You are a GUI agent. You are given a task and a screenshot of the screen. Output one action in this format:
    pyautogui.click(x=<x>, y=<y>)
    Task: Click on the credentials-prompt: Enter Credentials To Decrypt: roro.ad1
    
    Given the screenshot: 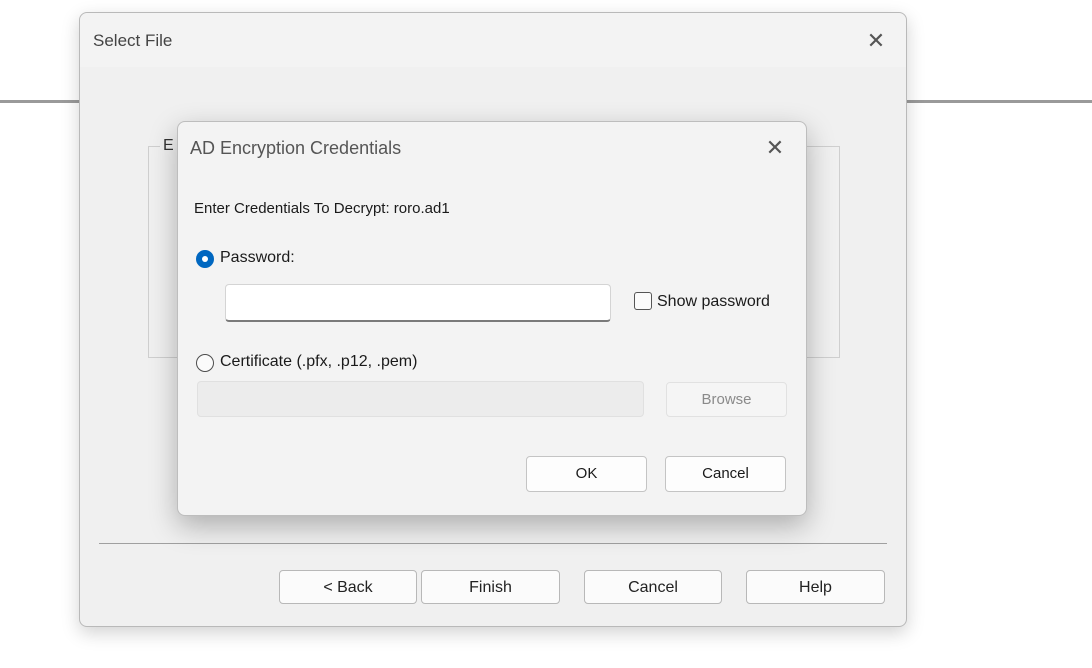 What is the action you would take?
    pyautogui.click(x=322, y=208)
    